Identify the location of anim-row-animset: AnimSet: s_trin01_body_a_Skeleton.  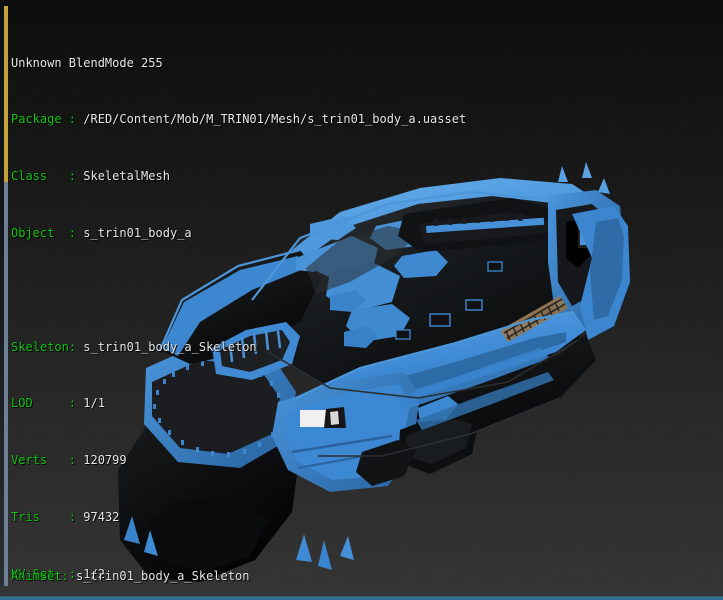
(130, 576).